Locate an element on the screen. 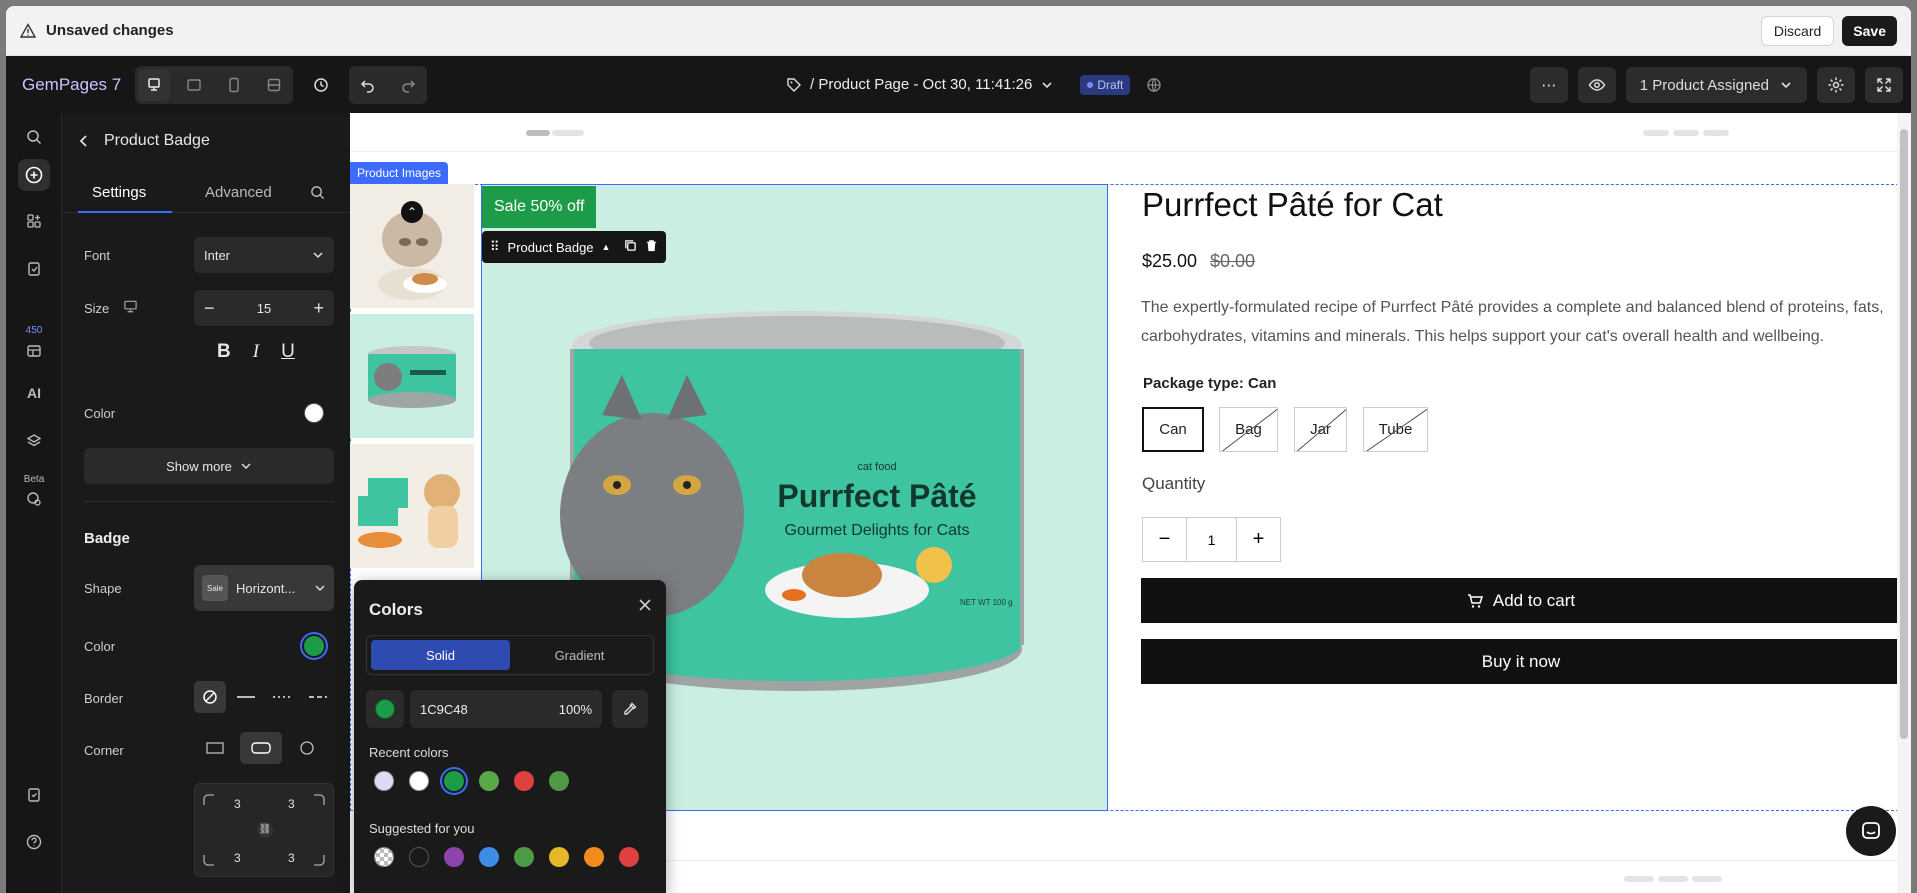 The image size is (1917, 893). more-options-button: ⋯ is located at coordinates (1548, 85).